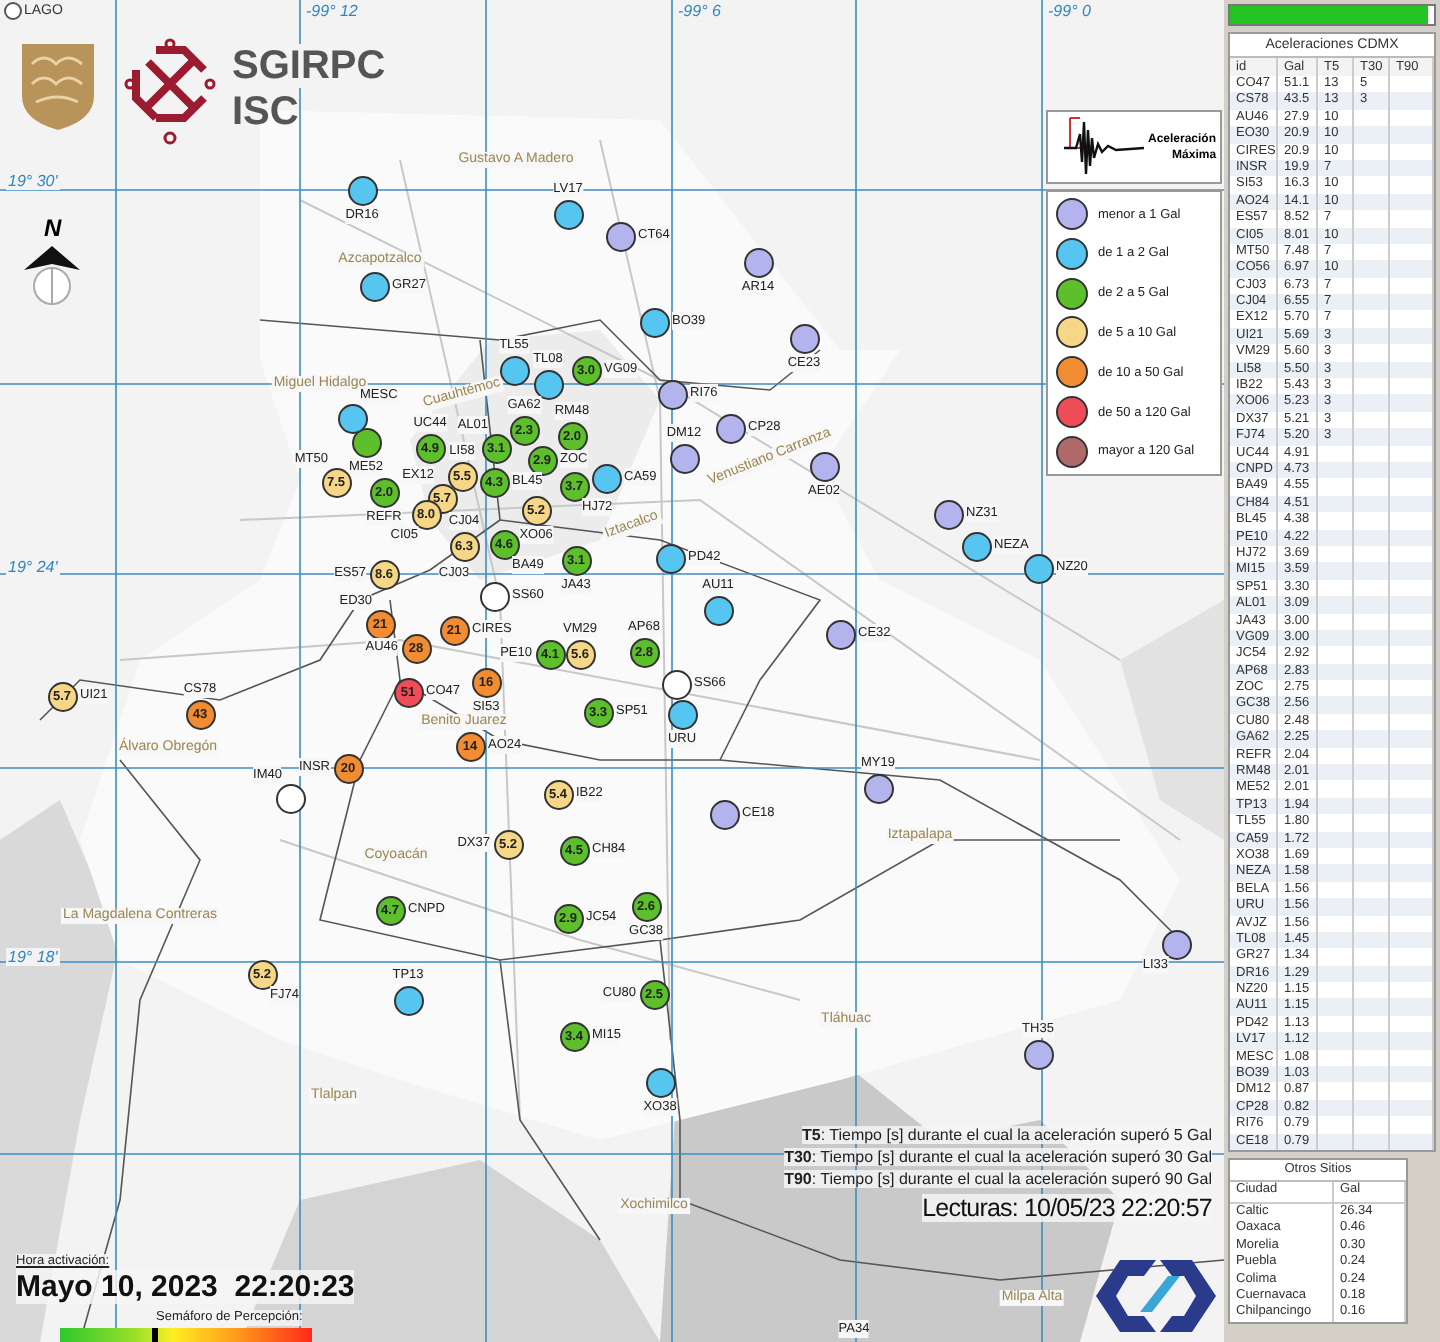 The width and height of the screenshot is (1440, 1342). Describe the element at coordinates (1156, 1296) in the screenshot. I see `hexagon-logo-icon` at that location.